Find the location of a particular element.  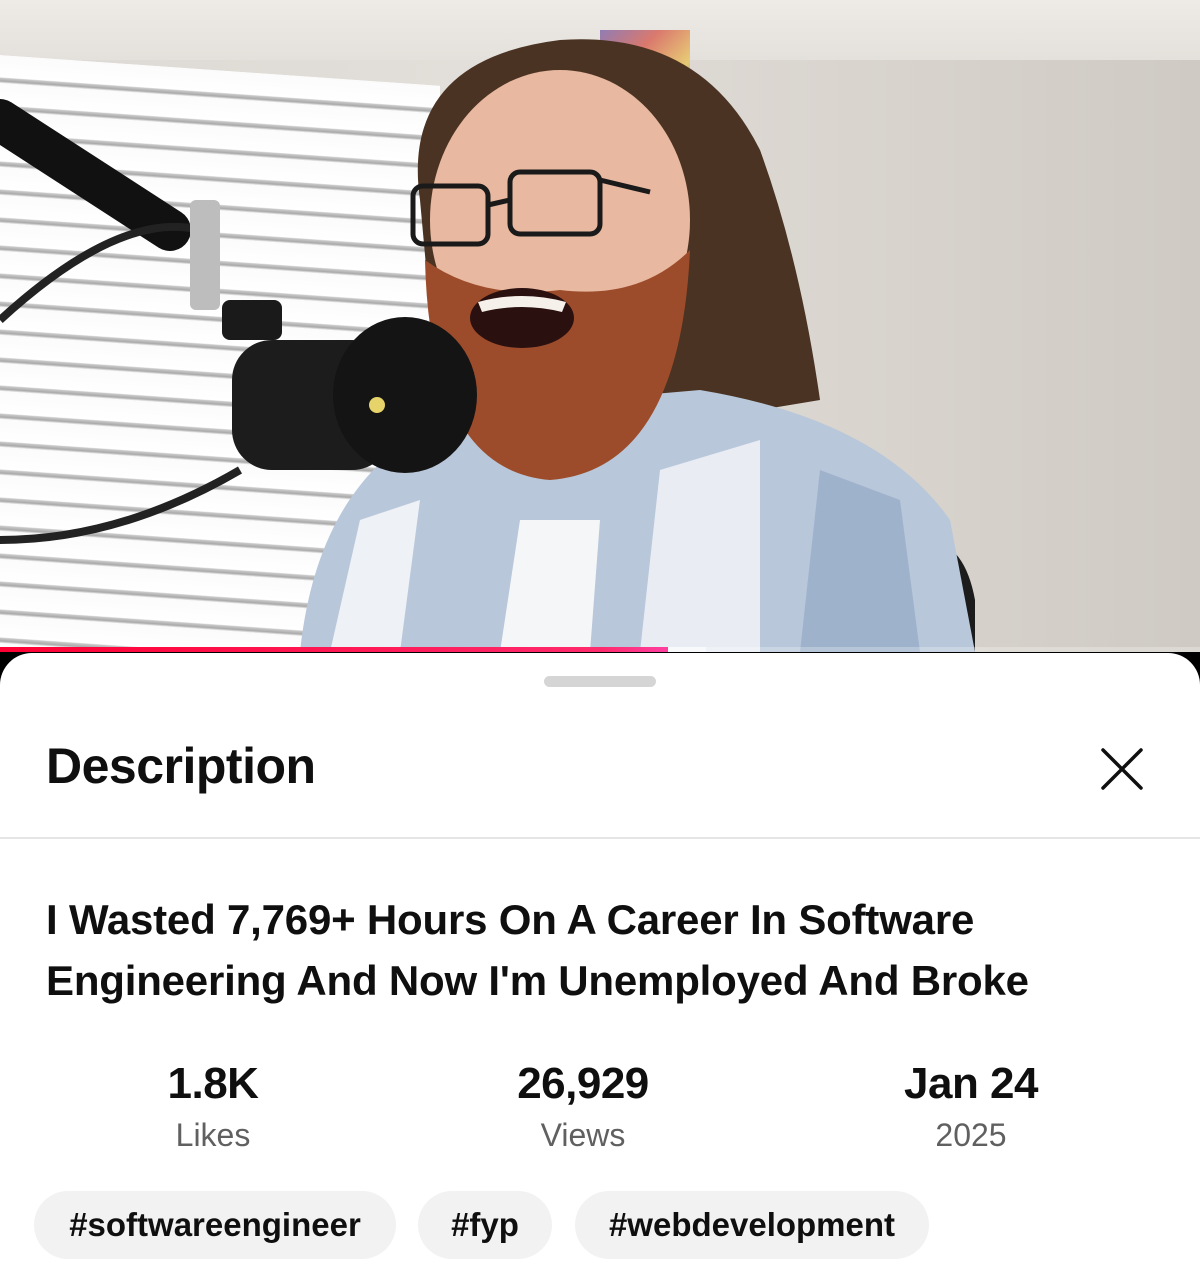

sheet-title: Description is located at coordinates (181, 766).